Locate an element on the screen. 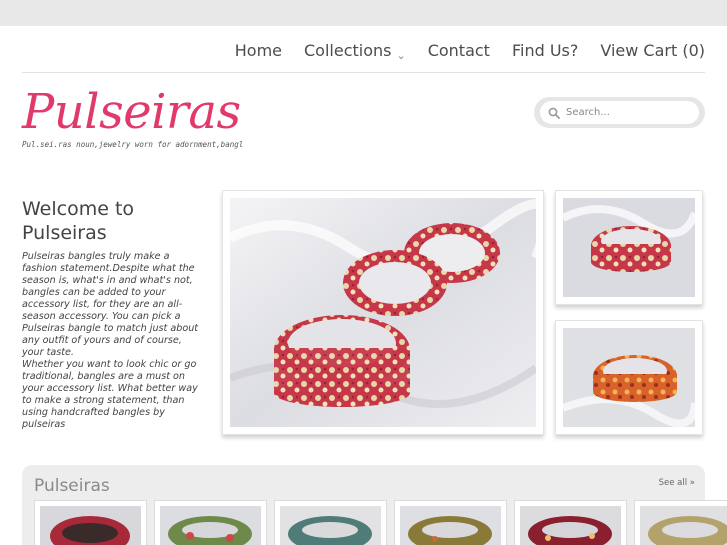 Image resolution: width=727 pixels, height=545 pixels. nav-home: Home is located at coordinates (258, 50).